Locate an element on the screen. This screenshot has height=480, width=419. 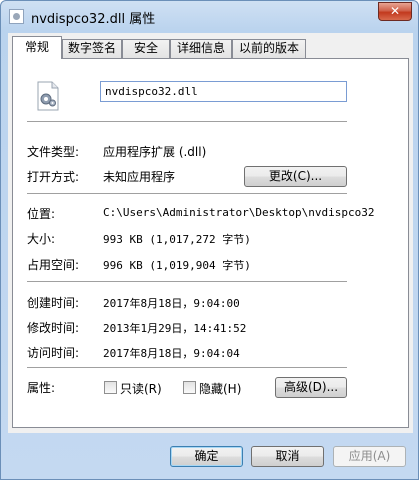
title-bar: nvdispco32.dll 属性 ✕ is located at coordinates (209, 17).